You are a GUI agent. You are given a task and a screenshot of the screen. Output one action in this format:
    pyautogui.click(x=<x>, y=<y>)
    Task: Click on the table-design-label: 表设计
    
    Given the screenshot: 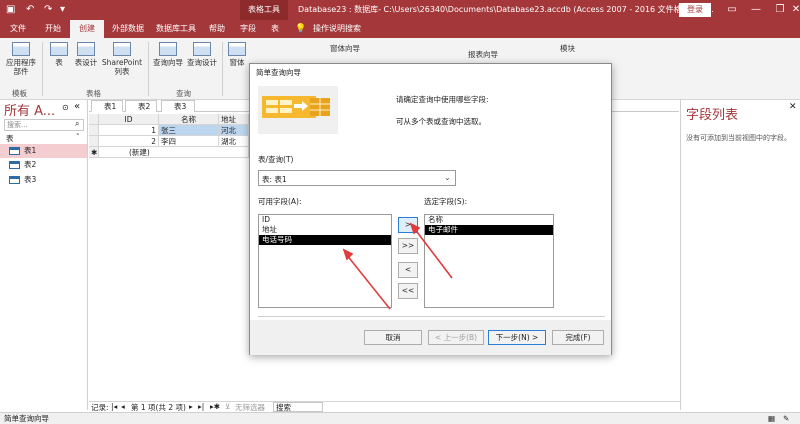 What is the action you would take?
    pyautogui.click(x=86, y=62)
    